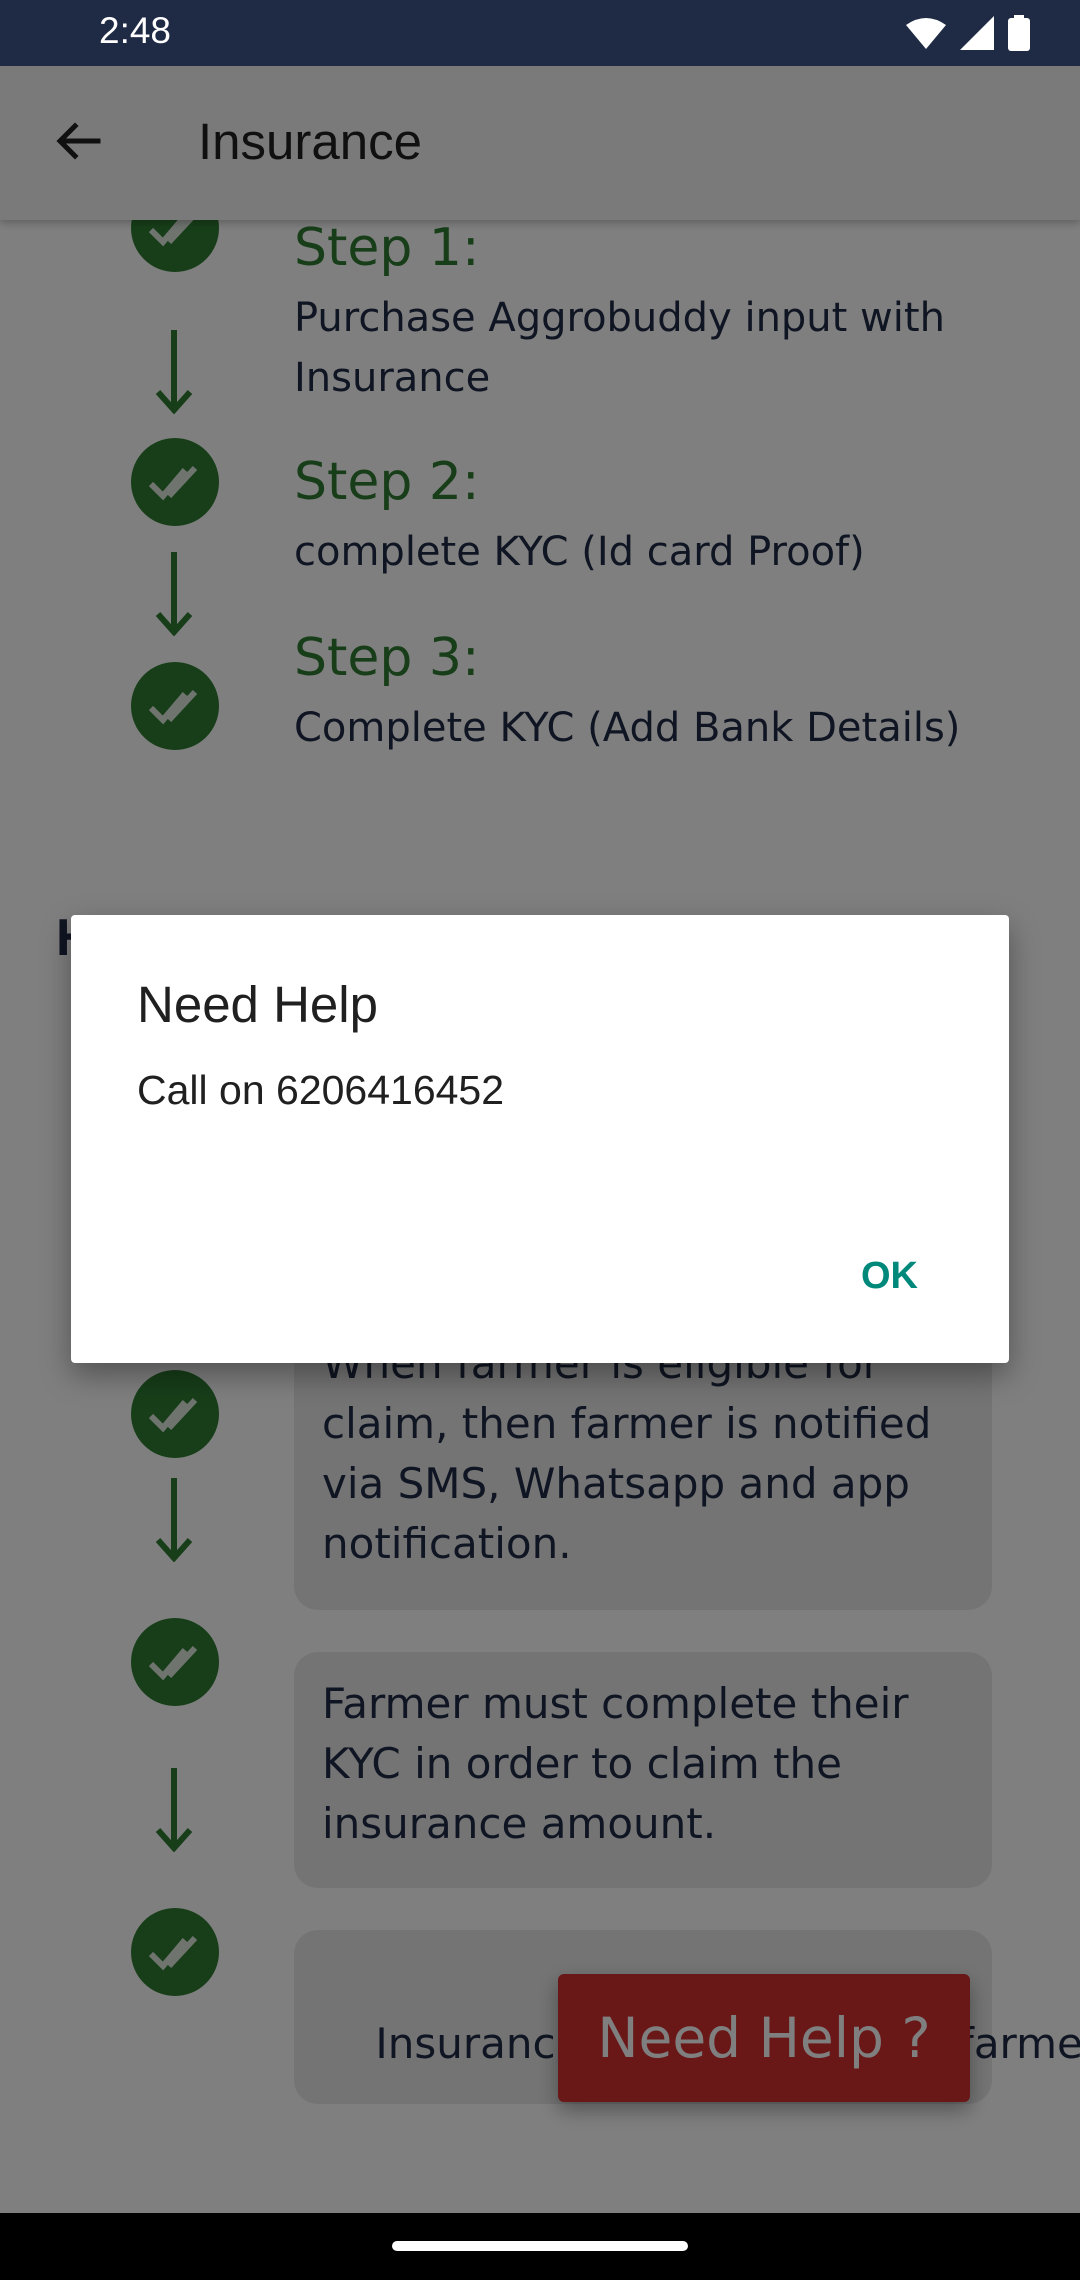 Image resolution: width=1080 pixels, height=2280 pixels. I want to click on status-icons, so click(968, 33).